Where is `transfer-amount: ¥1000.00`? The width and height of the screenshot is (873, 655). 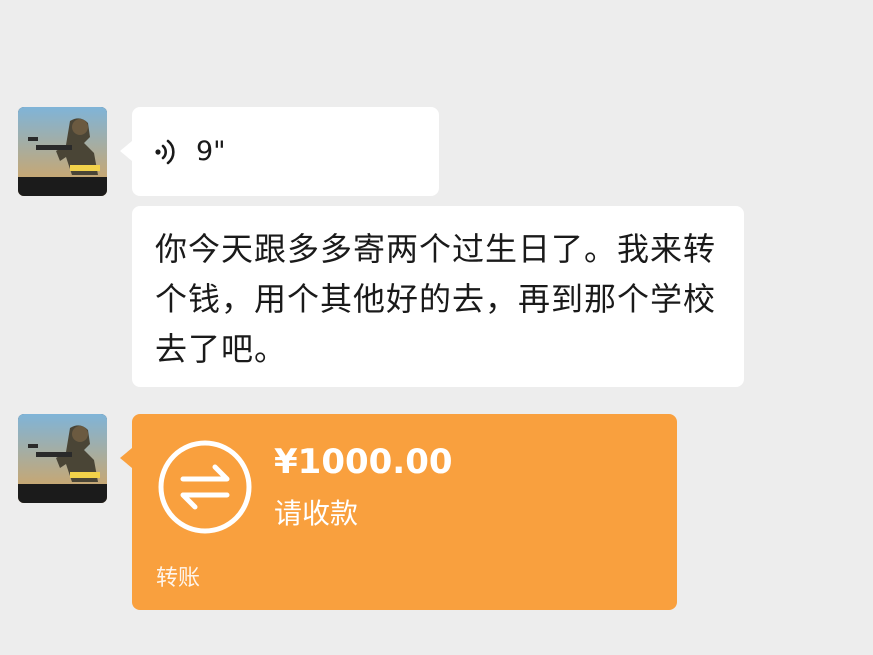 transfer-amount: ¥1000.00 is located at coordinates (363, 462).